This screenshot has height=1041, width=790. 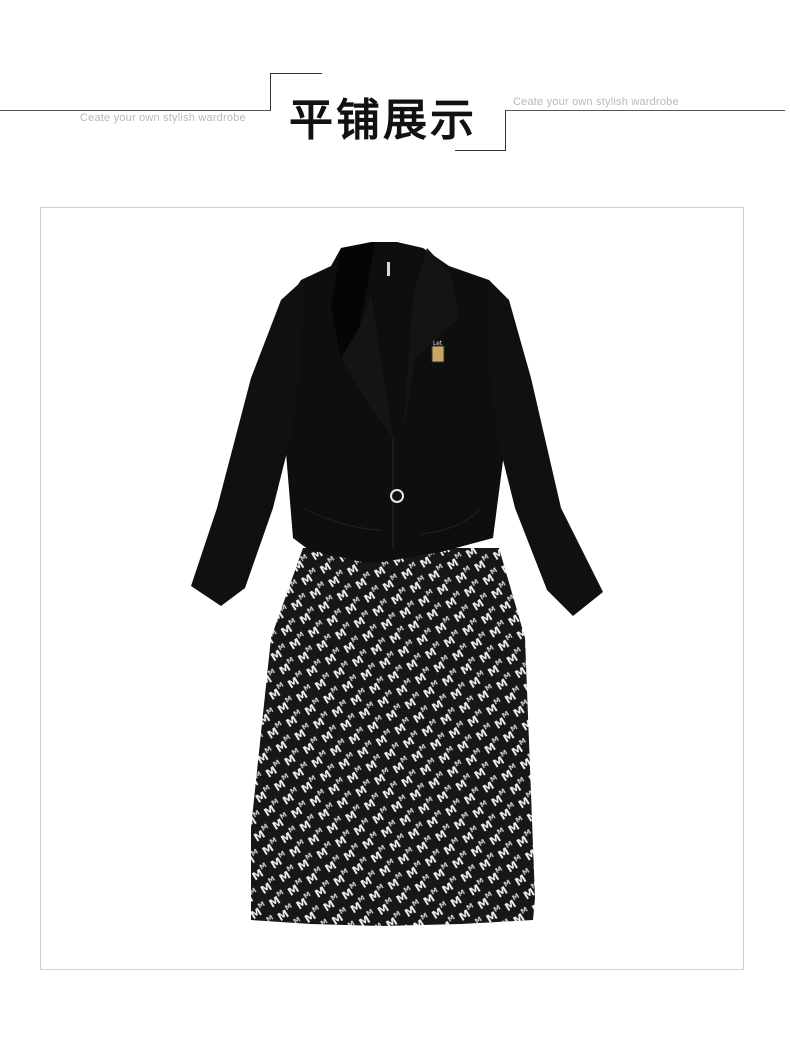 What do you see at coordinates (270, 92) in the screenshot?
I see `header-bracket-left-vertical` at bounding box center [270, 92].